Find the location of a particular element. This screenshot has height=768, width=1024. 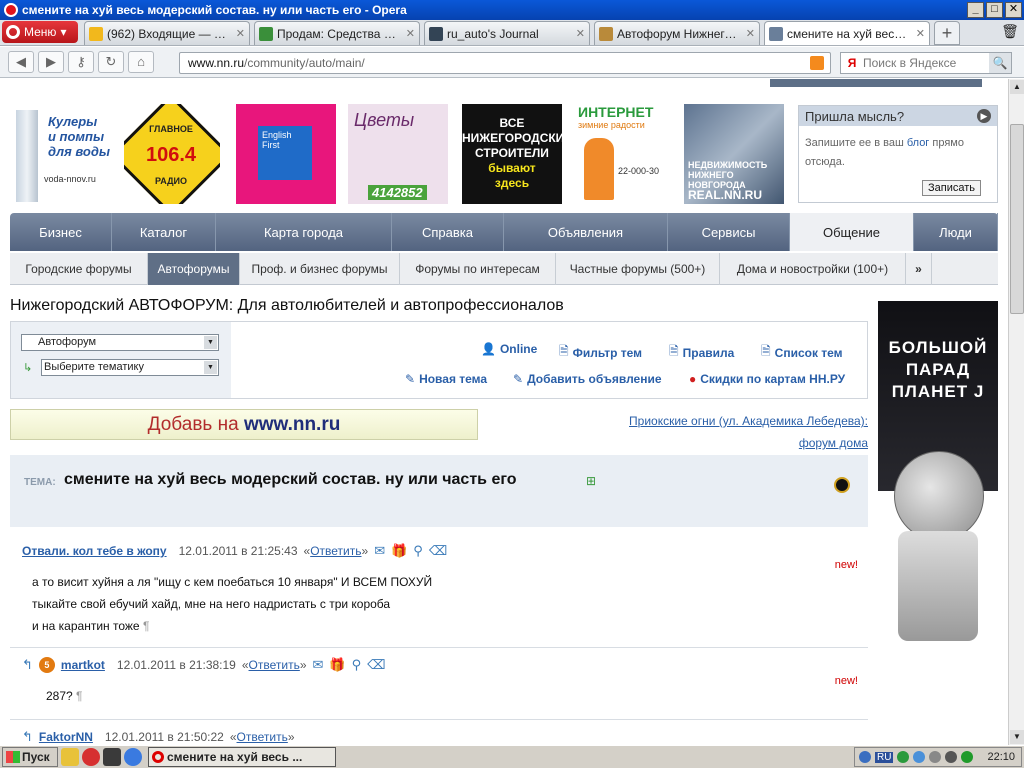

sub-nav-item: Автофорумы is located at coordinates (194, 269).